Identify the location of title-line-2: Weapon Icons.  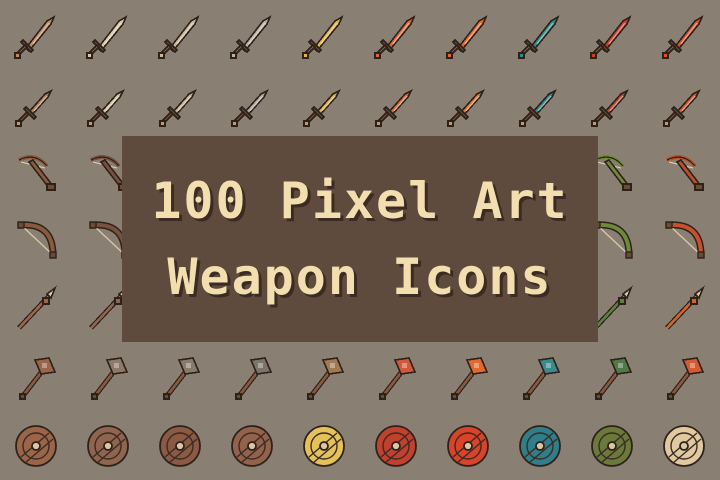
(360, 277).